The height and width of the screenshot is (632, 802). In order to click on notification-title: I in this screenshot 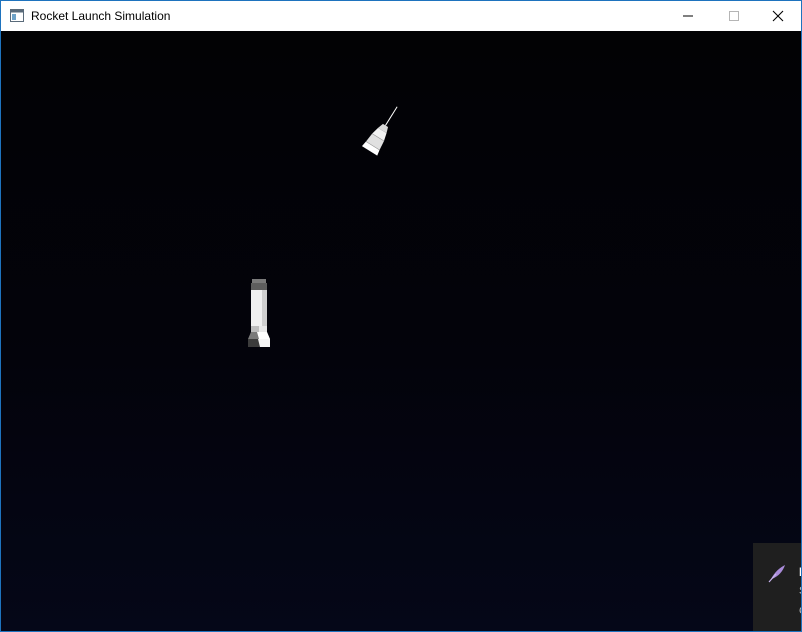, I will do `click(800, 572)`.